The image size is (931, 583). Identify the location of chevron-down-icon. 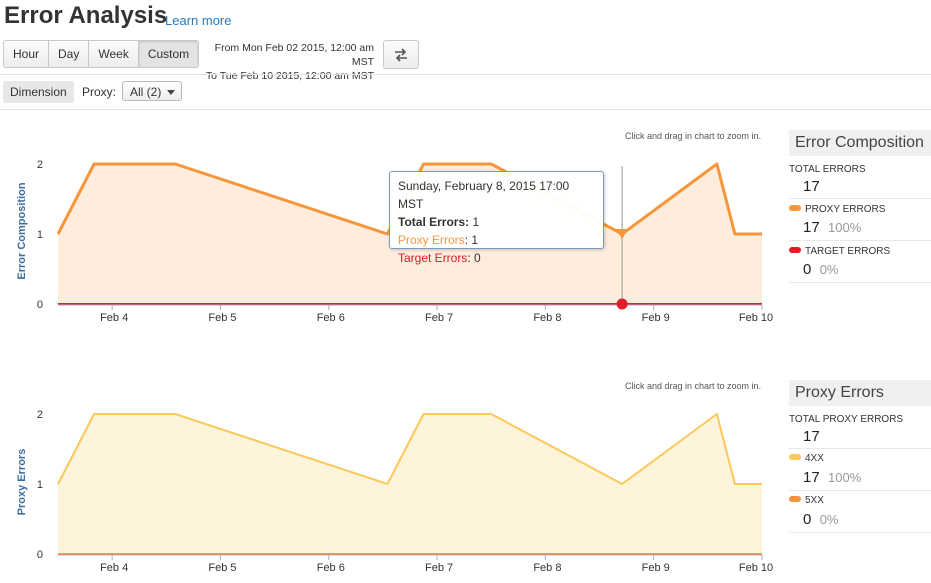
(171, 92).